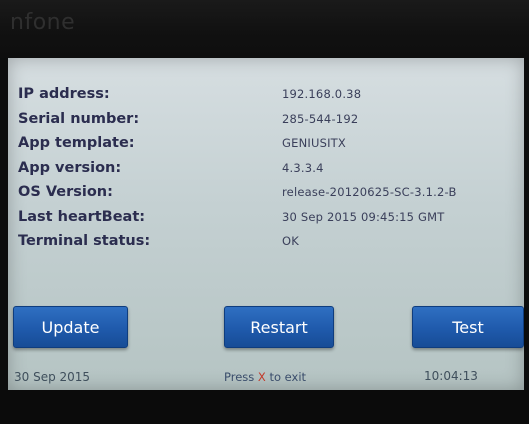  What do you see at coordinates (314, 143) in the screenshot?
I see `app-template-value: GENIUSITX` at bounding box center [314, 143].